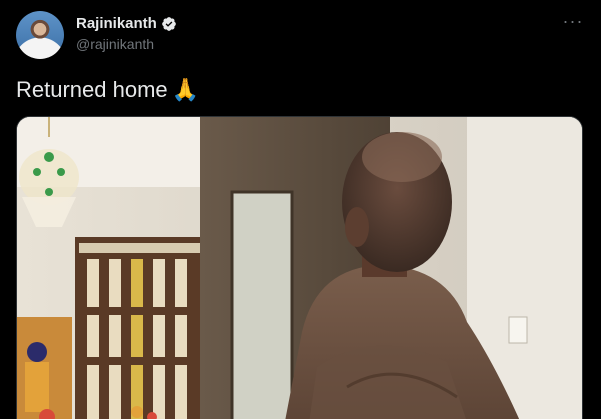  What do you see at coordinates (185, 89) in the screenshot?
I see `folded-hands-emoji: 🙏` at bounding box center [185, 89].